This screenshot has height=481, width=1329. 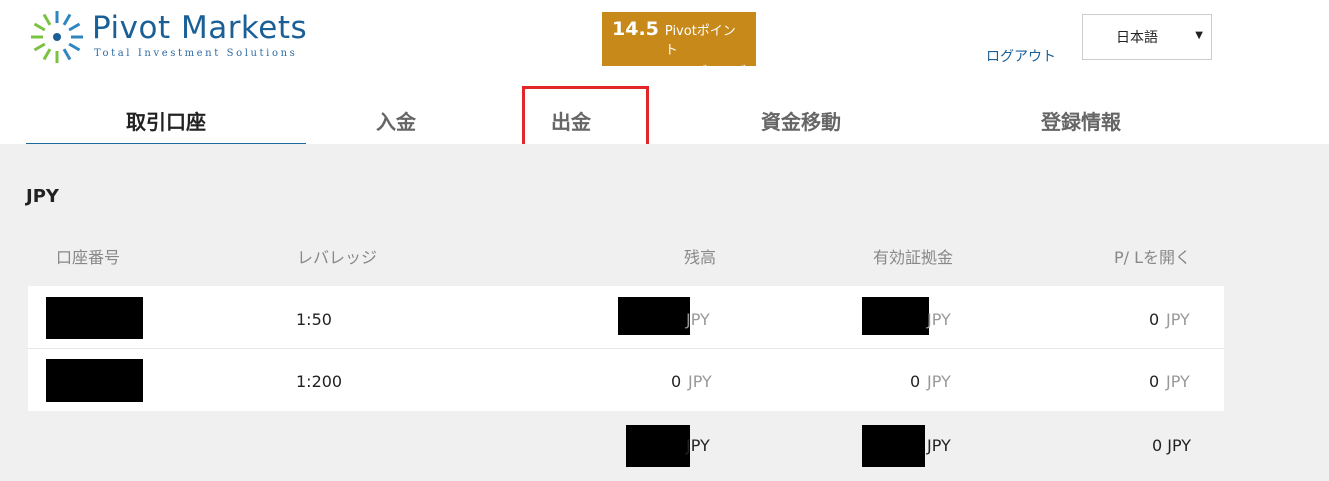 What do you see at coordinates (676, 381) in the screenshot?
I see `balance-value: 0` at bounding box center [676, 381].